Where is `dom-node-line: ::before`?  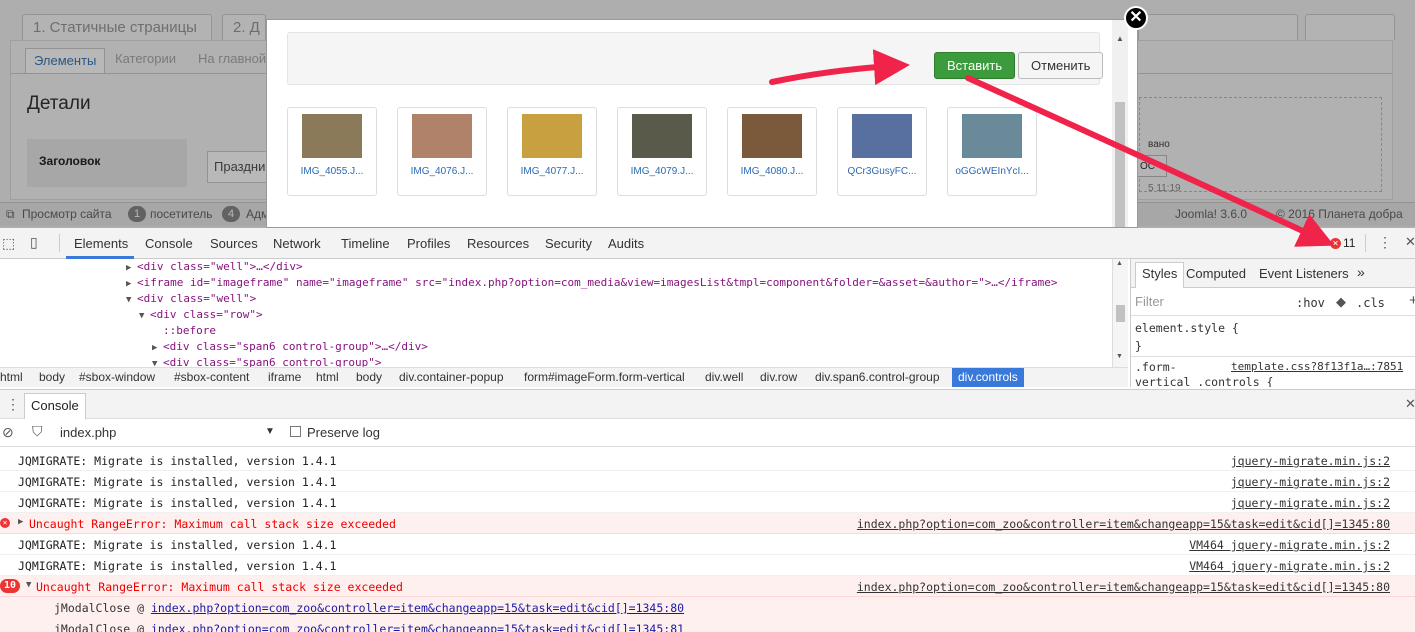
dom-node-line: ::before is located at coordinates (184, 331).